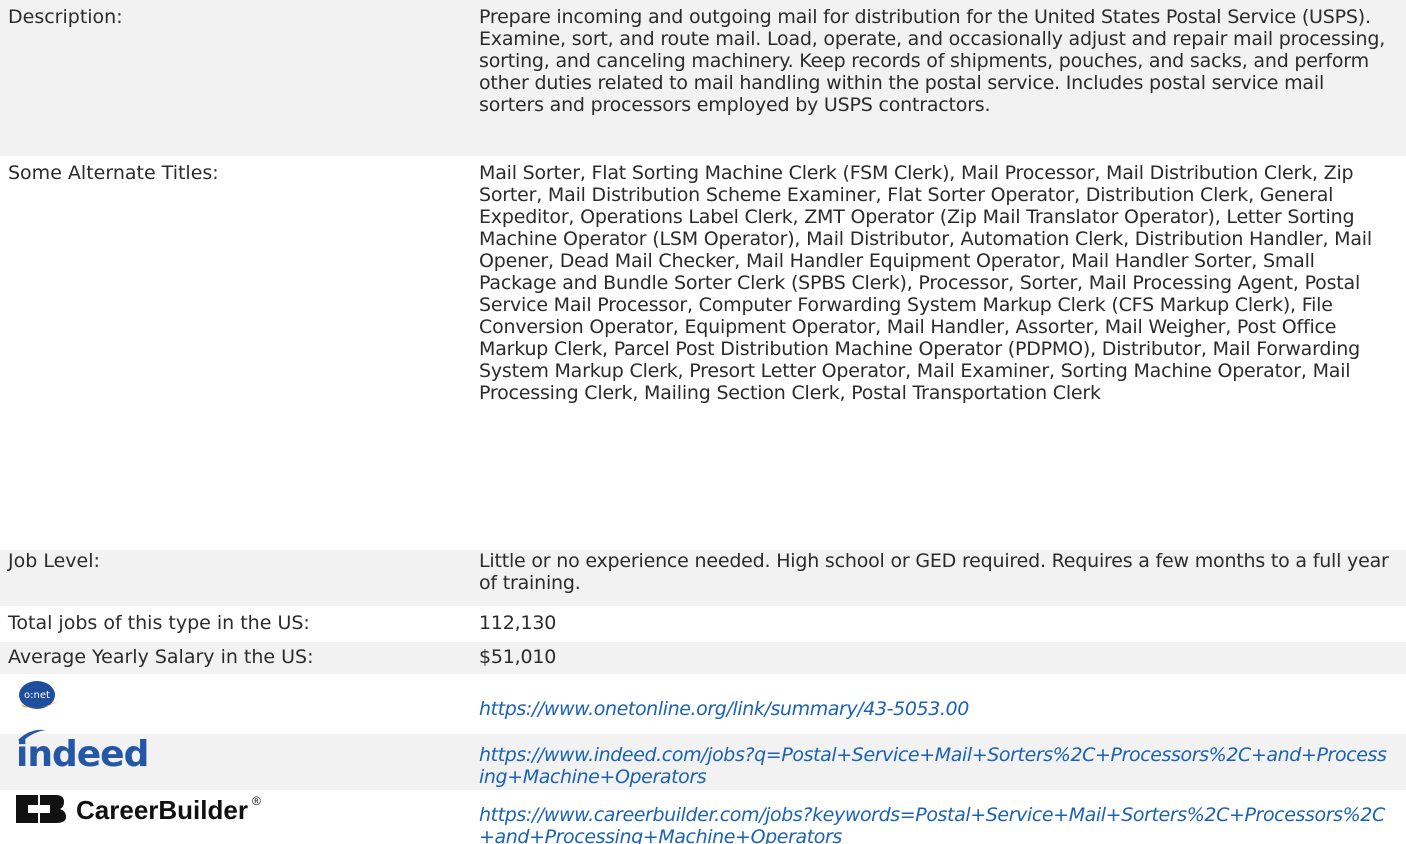  Describe the element at coordinates (161, 657) in the screenshot. I see `salary-label: Average Yearly Salary in the US:` at that location.